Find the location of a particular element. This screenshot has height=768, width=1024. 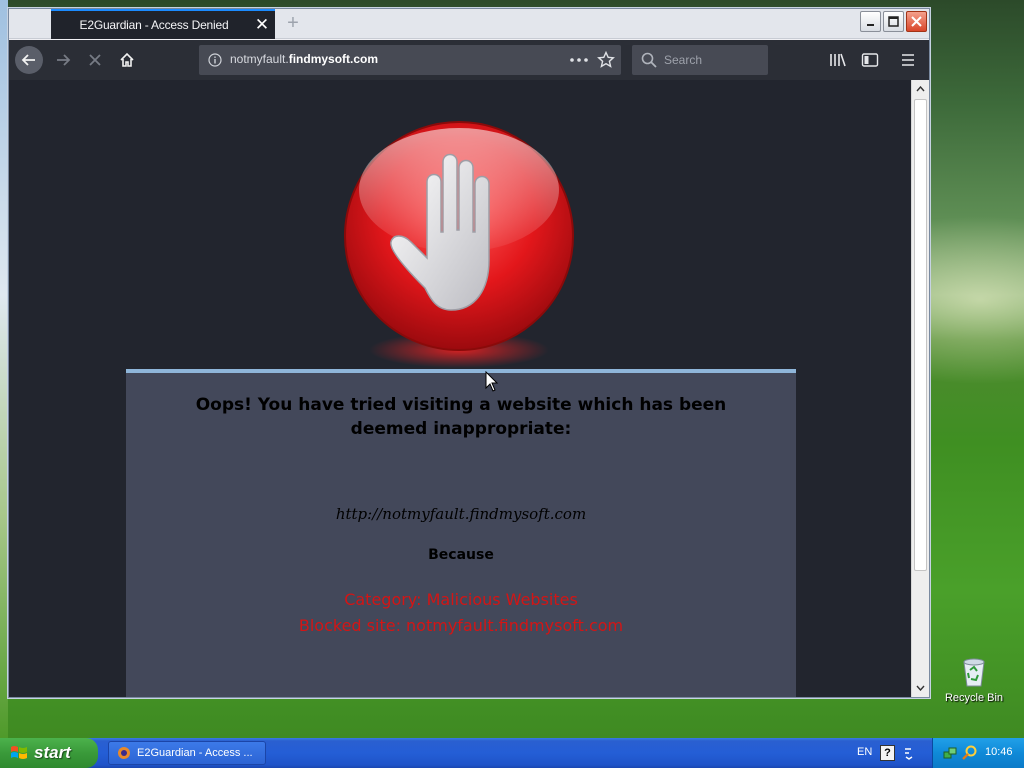

recycle-bin: Recycle Bin is located at coordinates (974, 680).